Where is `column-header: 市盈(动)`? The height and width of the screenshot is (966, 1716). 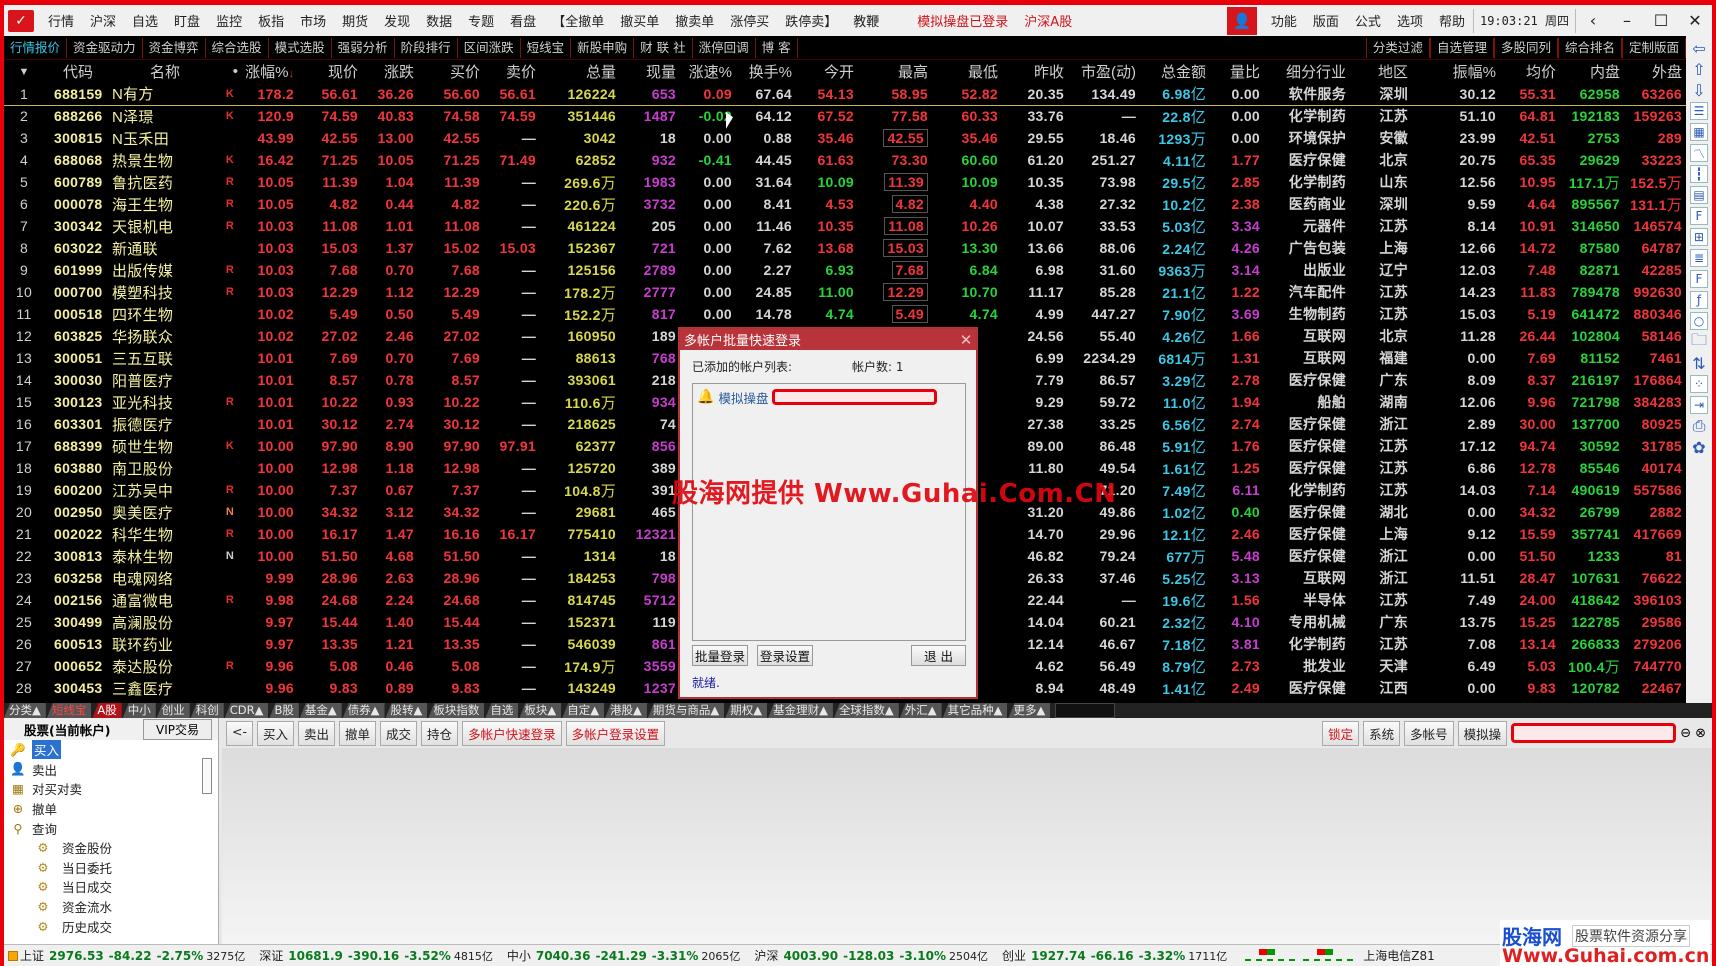
column-header: 市盈(动) is located at coordinates (1104, 71).